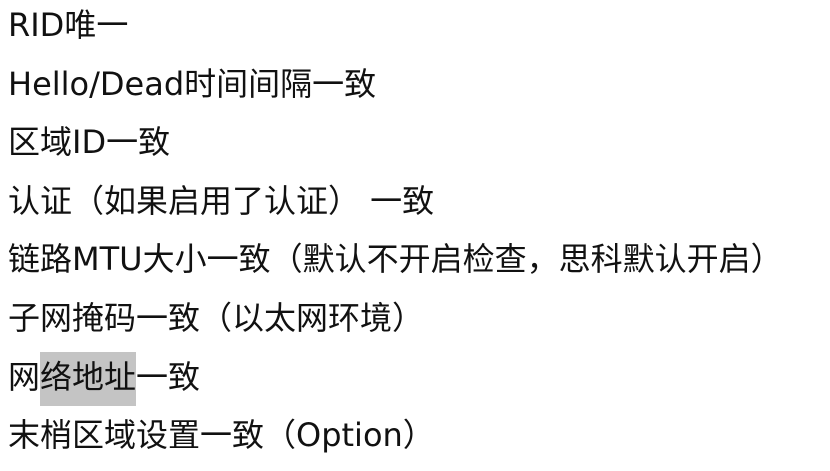  What do you see at coordinates (24, 376) in the screenshot?
I see `text-before: 网` at bounding box center [24, 376].